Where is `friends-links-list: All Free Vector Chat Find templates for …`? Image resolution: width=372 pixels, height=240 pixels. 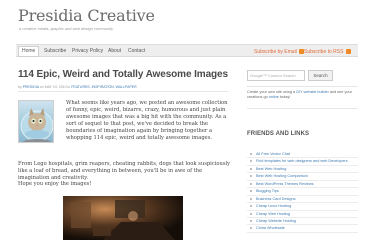
friends-links-list: All Free Vector Chat Find templates for … is located at coordinates (302, 192).